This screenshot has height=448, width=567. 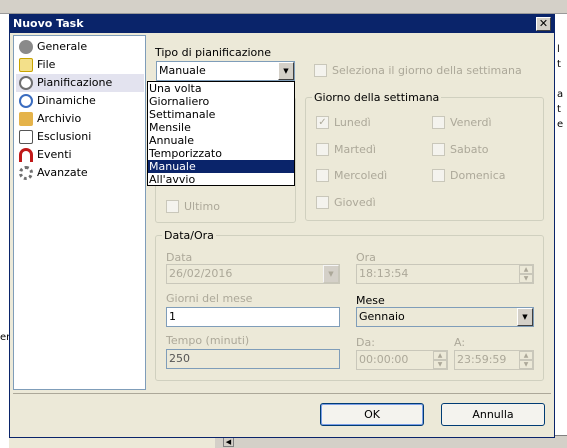 What do you see at coordinates (26, 119) in the screenshot?
I see `folder-icon` at bounding box center [26, 119].